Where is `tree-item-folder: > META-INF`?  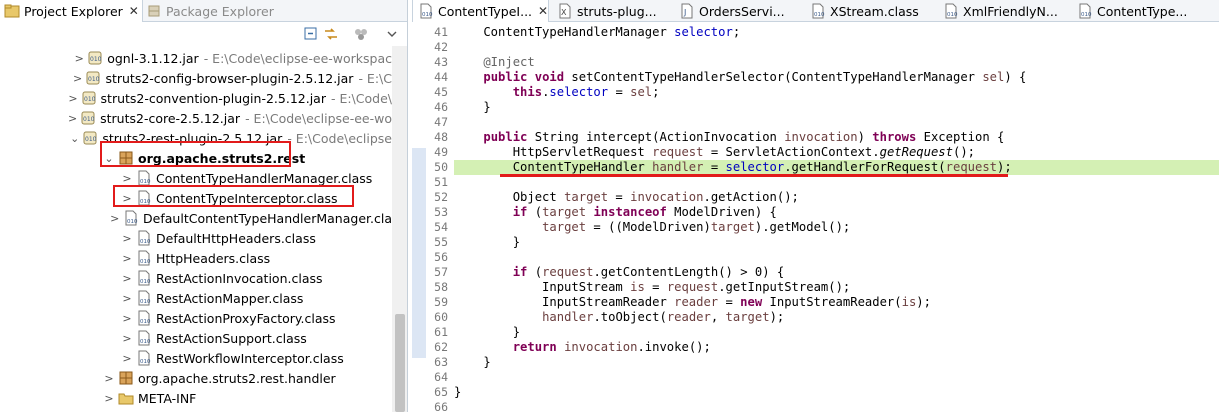
tree-item-folder: > META-INF is located at coordinates (196, 398).